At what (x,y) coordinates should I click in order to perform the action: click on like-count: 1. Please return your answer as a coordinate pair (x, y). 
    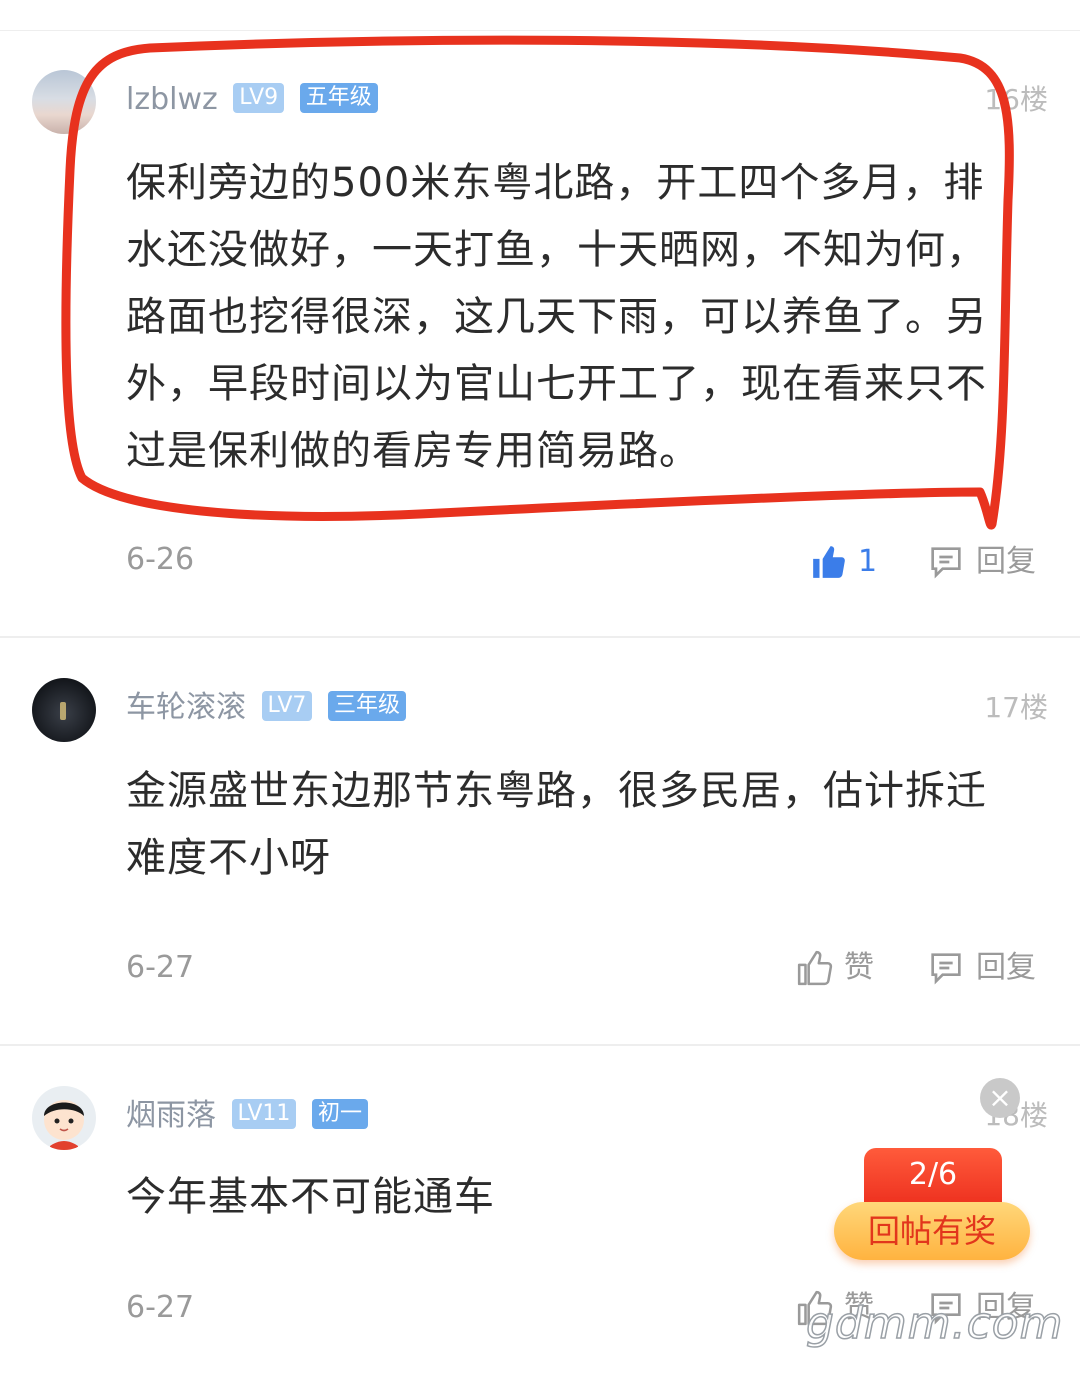
    Looking at the image, I should click on (868, 561).